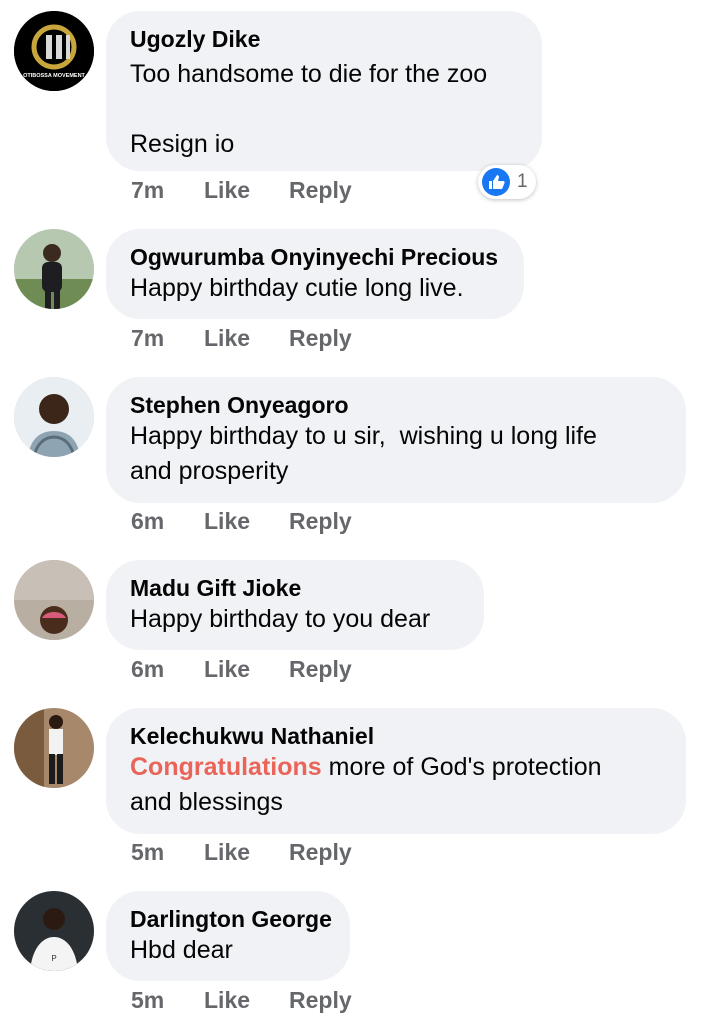 The image size is (710, 1028). What do you see at coordinates (396, 736) in the screenshot?
I see `comment-author: Kelechukwu Nathaniel` at bounding box center [396, 736].